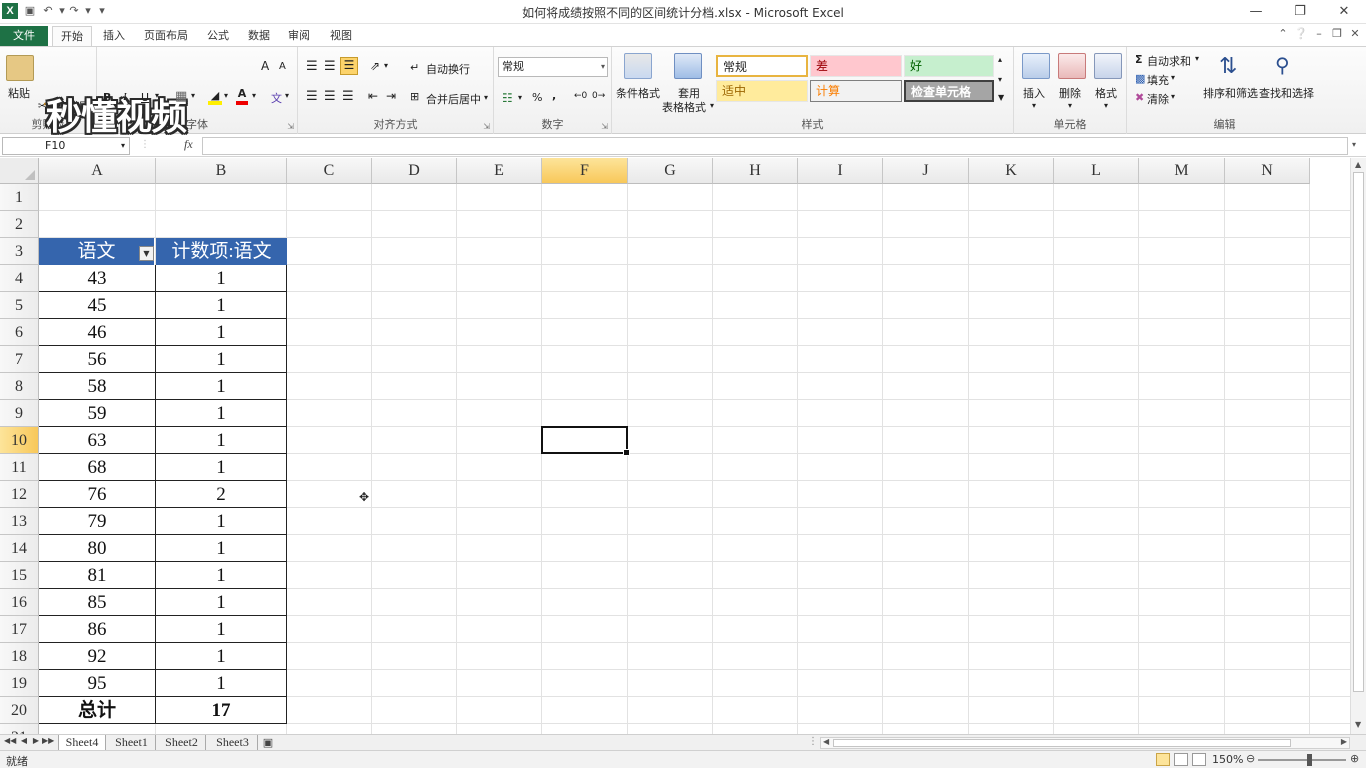 This screenshot has height=768, width=1366. What do you see at coordinates (1034, 93) in the screenshot?
I see `insert-cells-button: 插入` at bounding box center [1034, 93].